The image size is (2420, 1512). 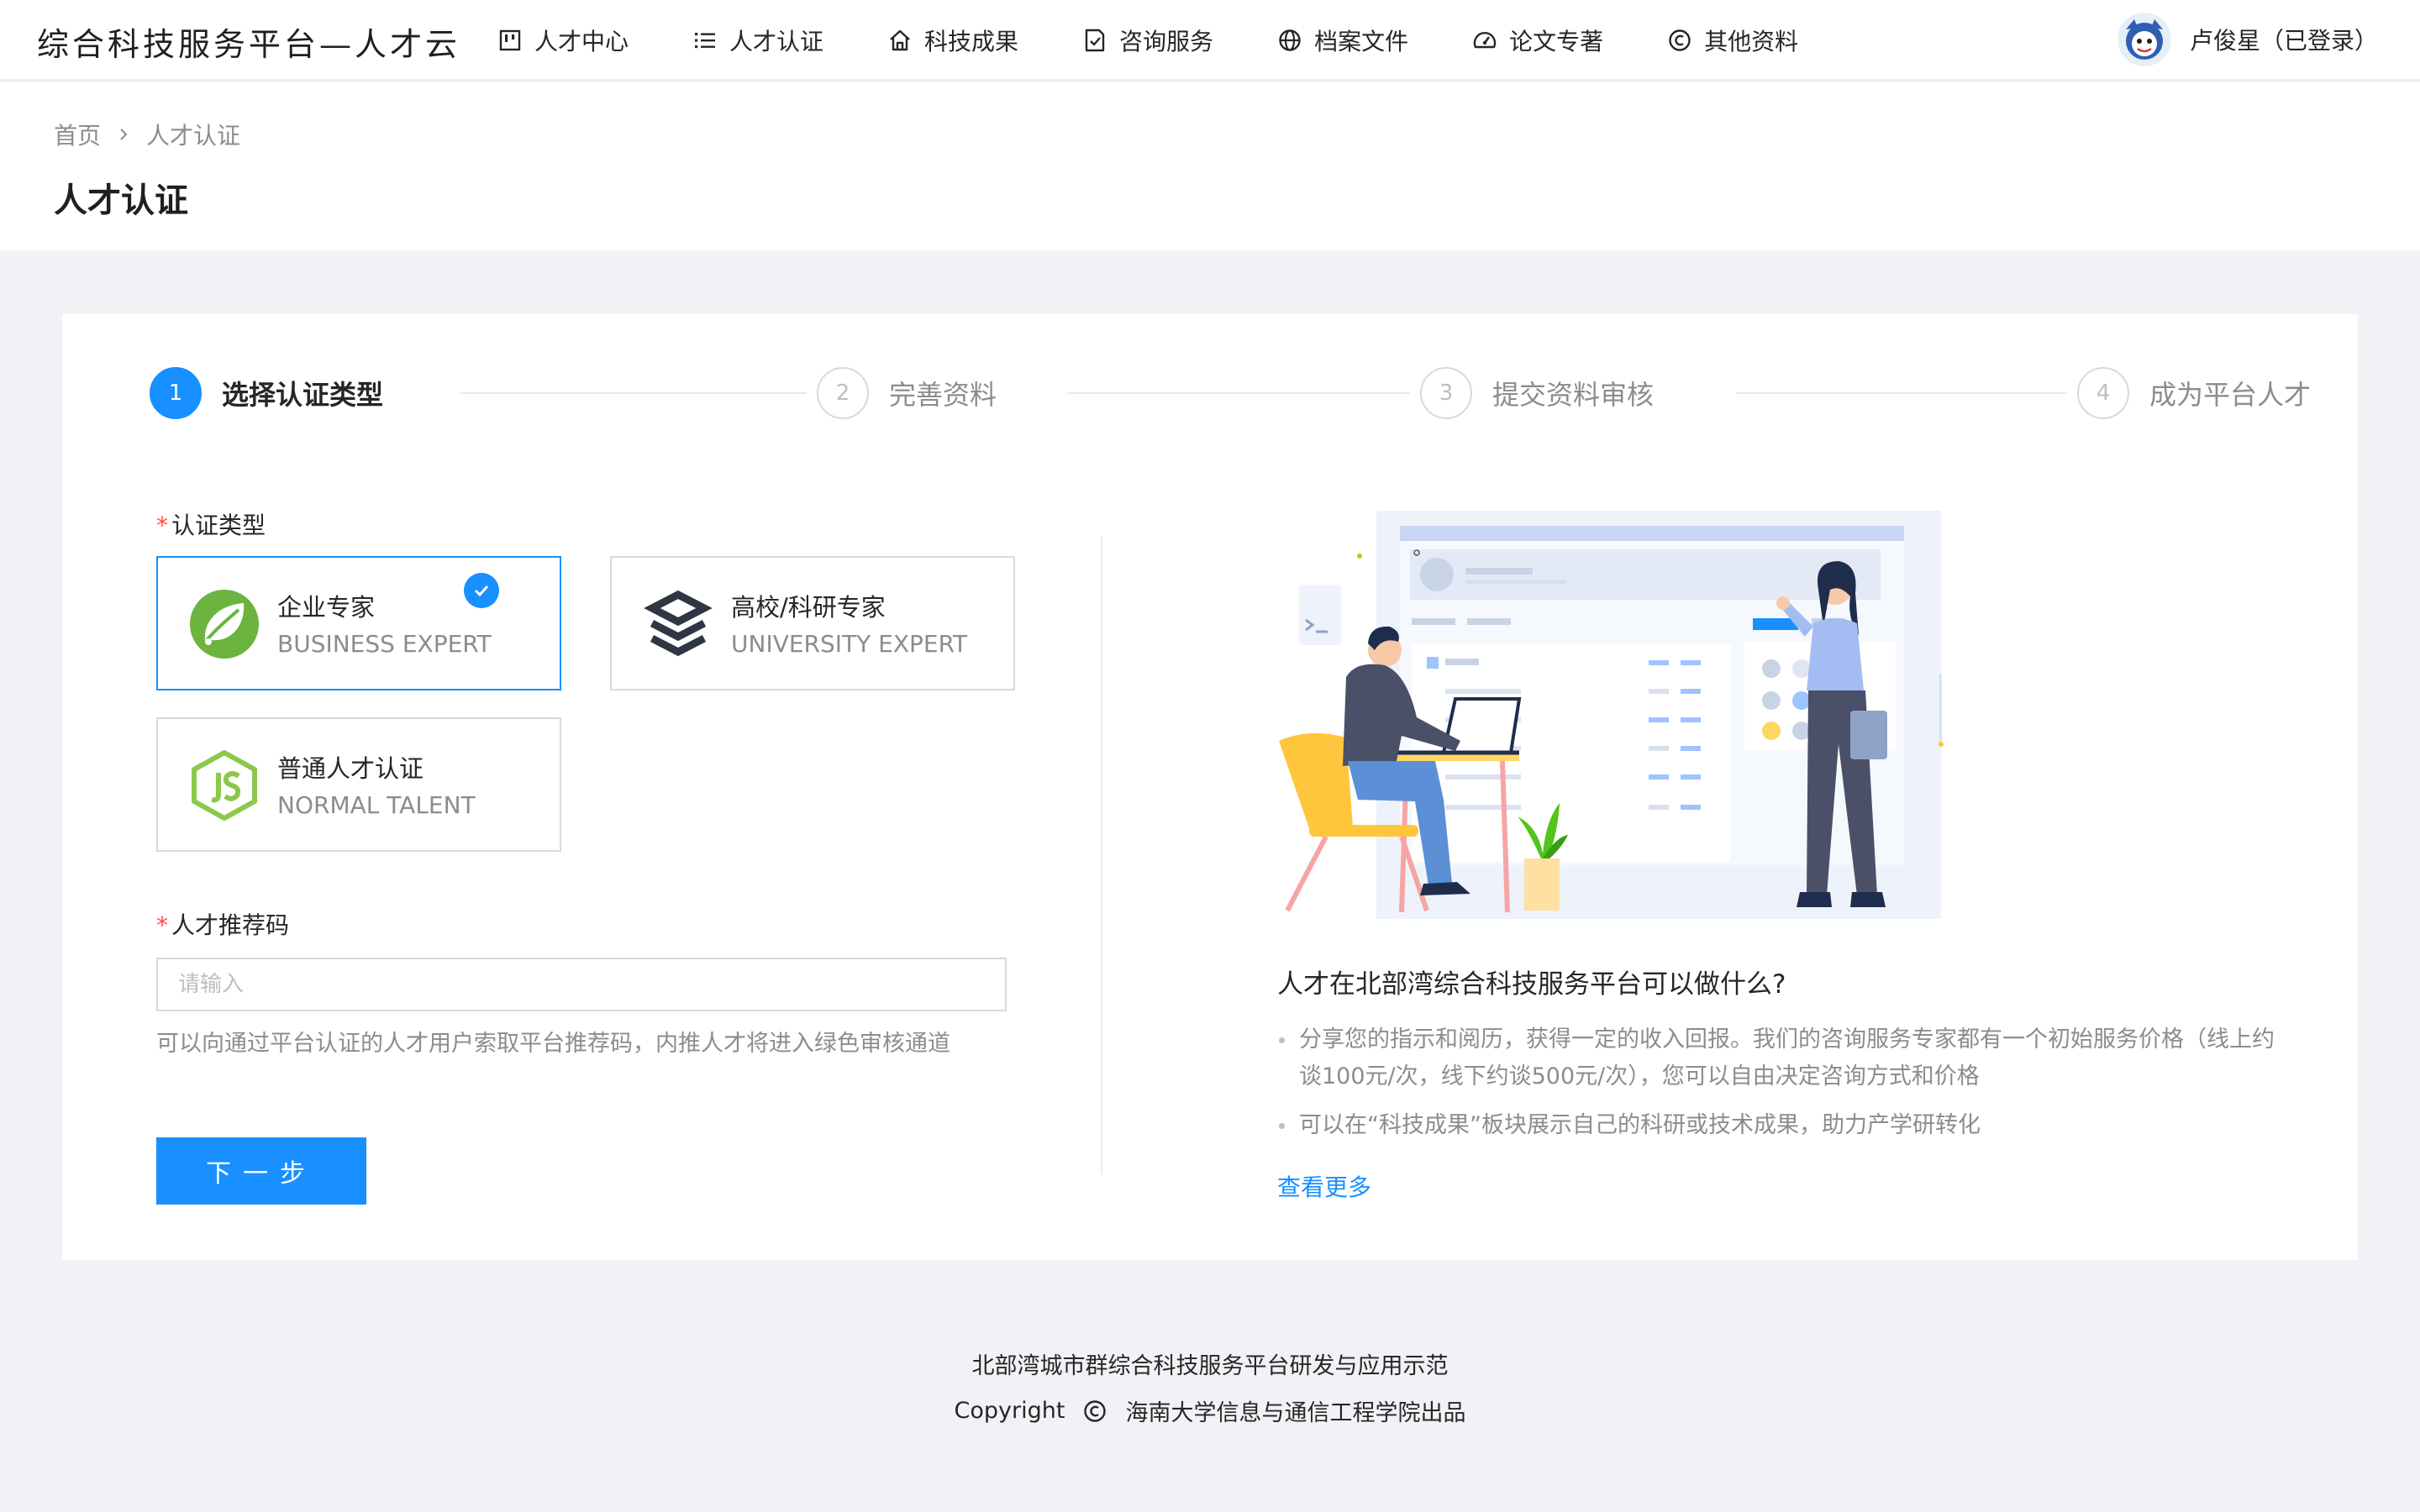 What do you see at coordinates (1531, 984) in the screenshot?
I see `info-title: 人才在北部湾综合科技服务平台可以做什么?` at bounding box center [1531, 984].